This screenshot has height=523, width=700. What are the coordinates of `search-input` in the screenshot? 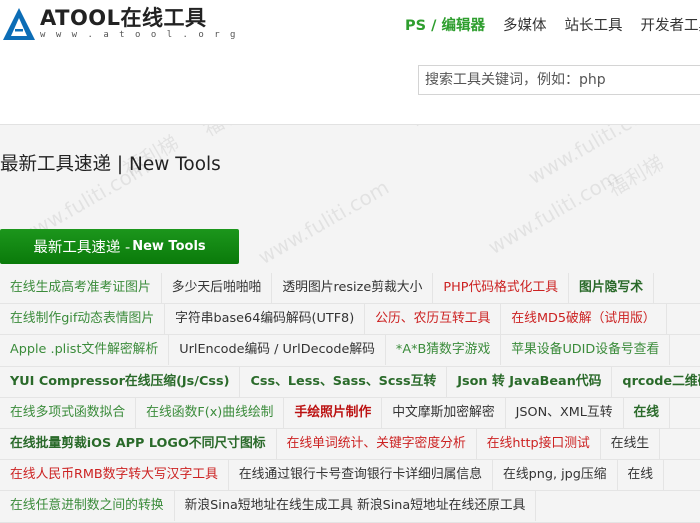 It's located at (559, 80).